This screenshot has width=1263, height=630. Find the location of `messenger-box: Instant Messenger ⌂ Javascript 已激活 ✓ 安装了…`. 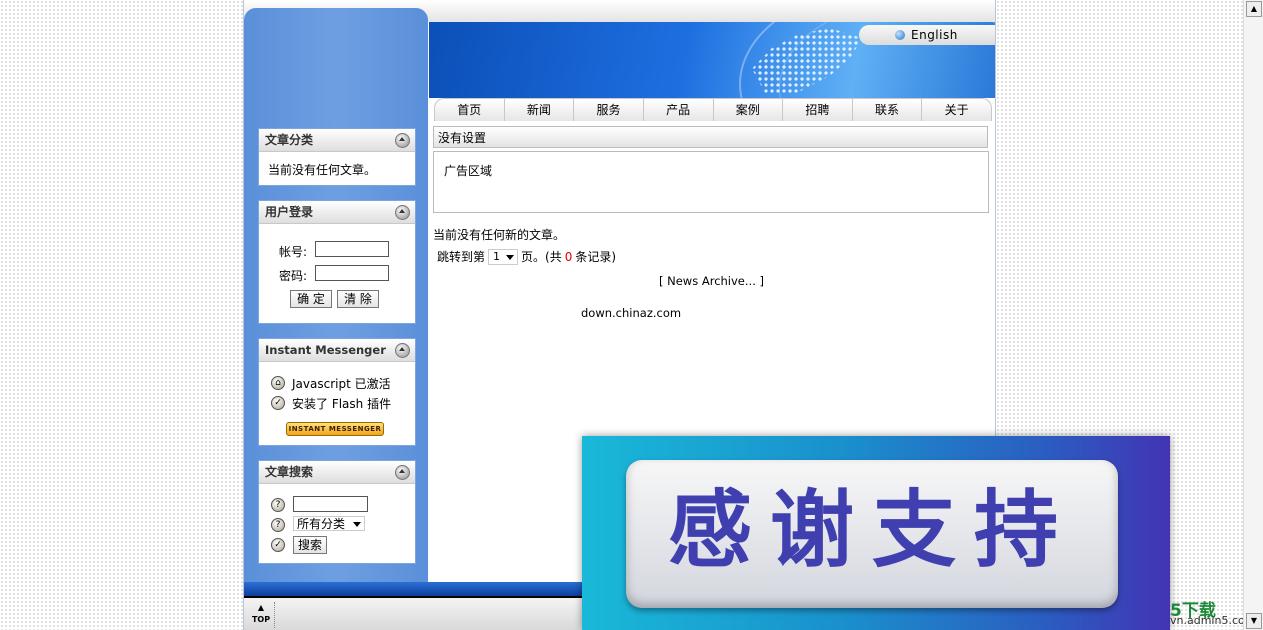

messenger-box: Instant Messenger ⌂ Javascript 已激活 ✓ 安装了… is located at coordinates (337, 392).